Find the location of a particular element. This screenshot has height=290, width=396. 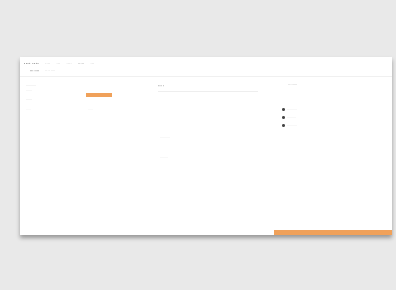

nav-item-5: ··· is located at coordinates (92, 63).